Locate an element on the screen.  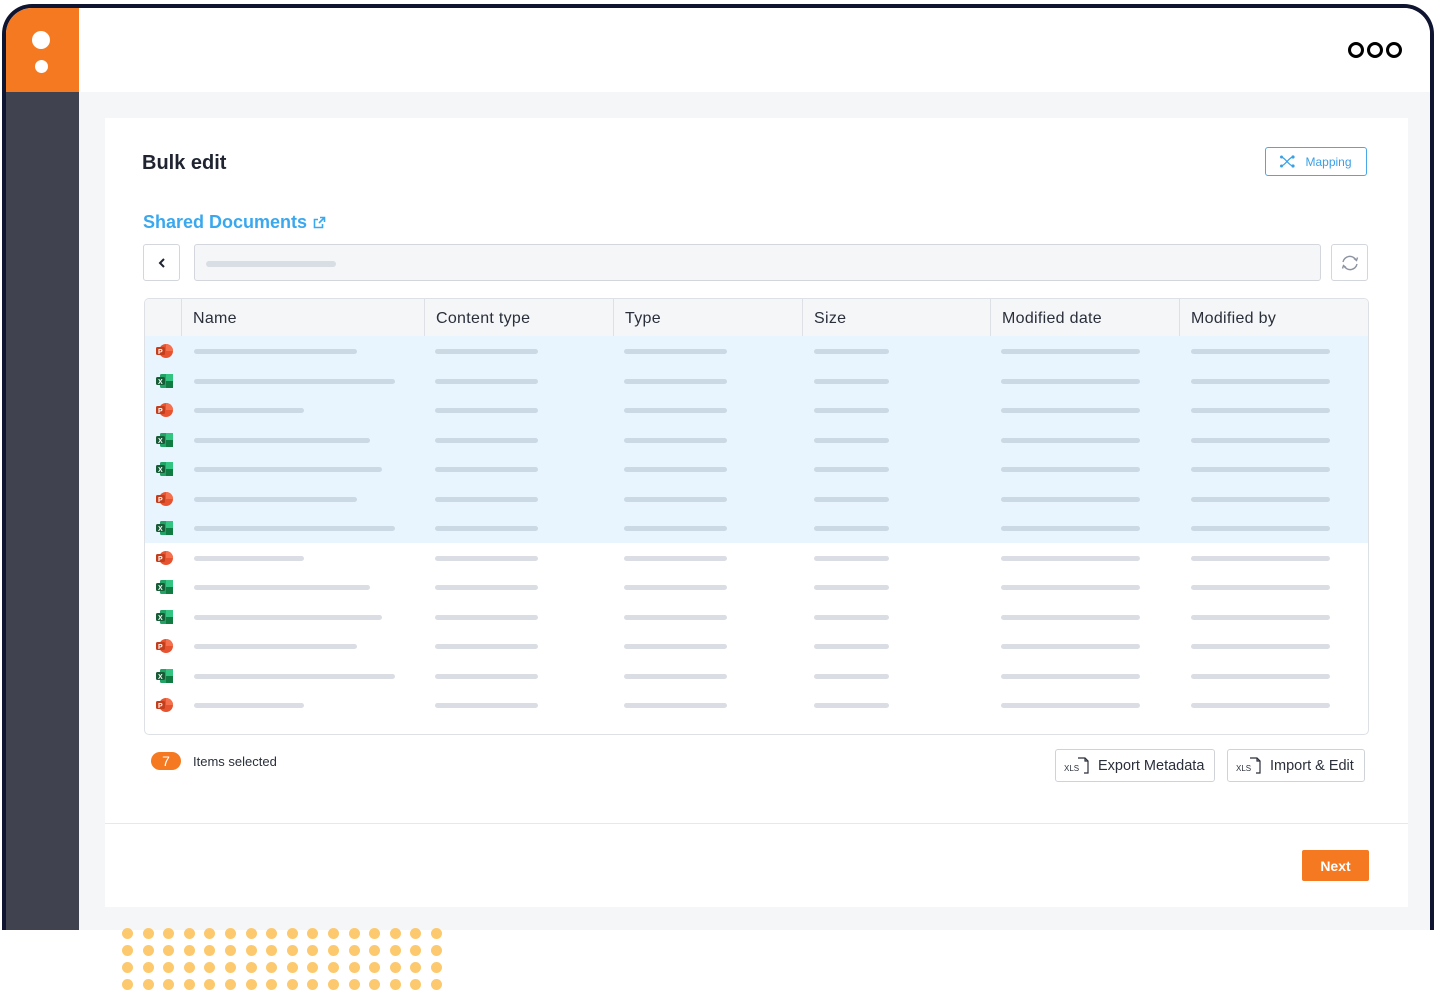
mapping-button: Mapping is located at coordinates (1316, 161).